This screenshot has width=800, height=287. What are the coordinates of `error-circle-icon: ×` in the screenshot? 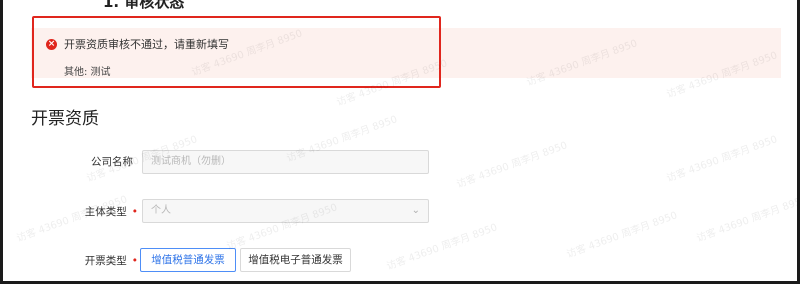 It's located at (51, 44).